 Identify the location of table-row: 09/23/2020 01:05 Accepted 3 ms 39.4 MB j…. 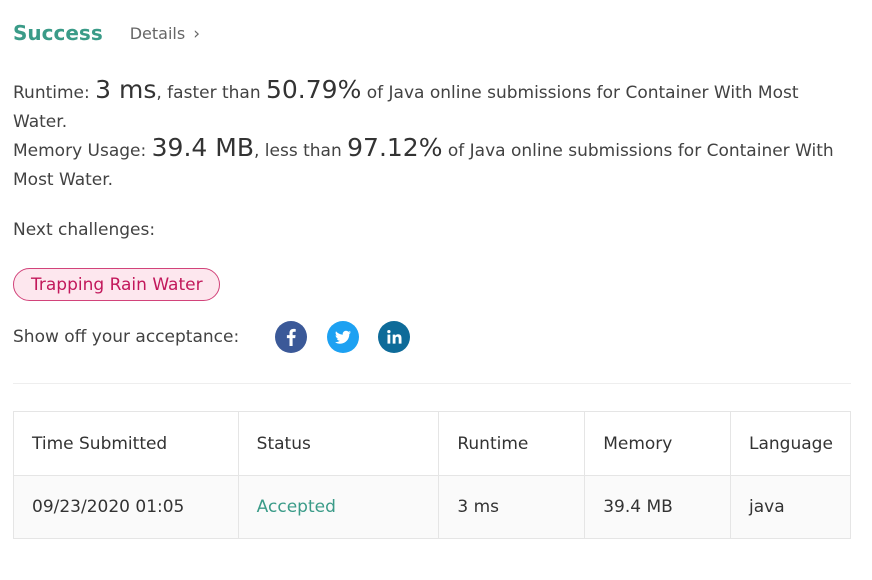
(432, 507).